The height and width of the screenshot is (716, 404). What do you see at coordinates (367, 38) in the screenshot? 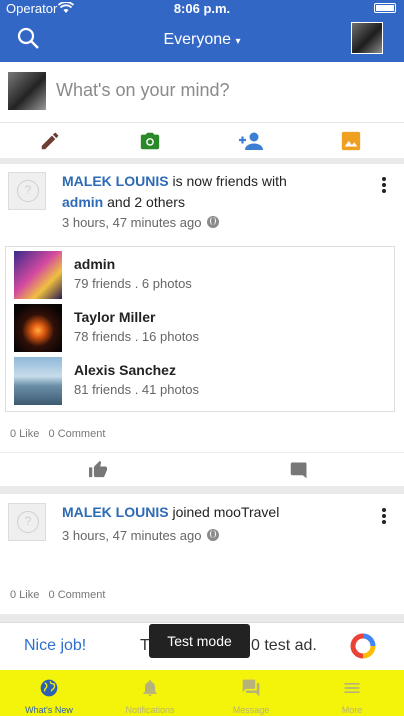
I see `profile-avatar` at bounding box center [367, 38].